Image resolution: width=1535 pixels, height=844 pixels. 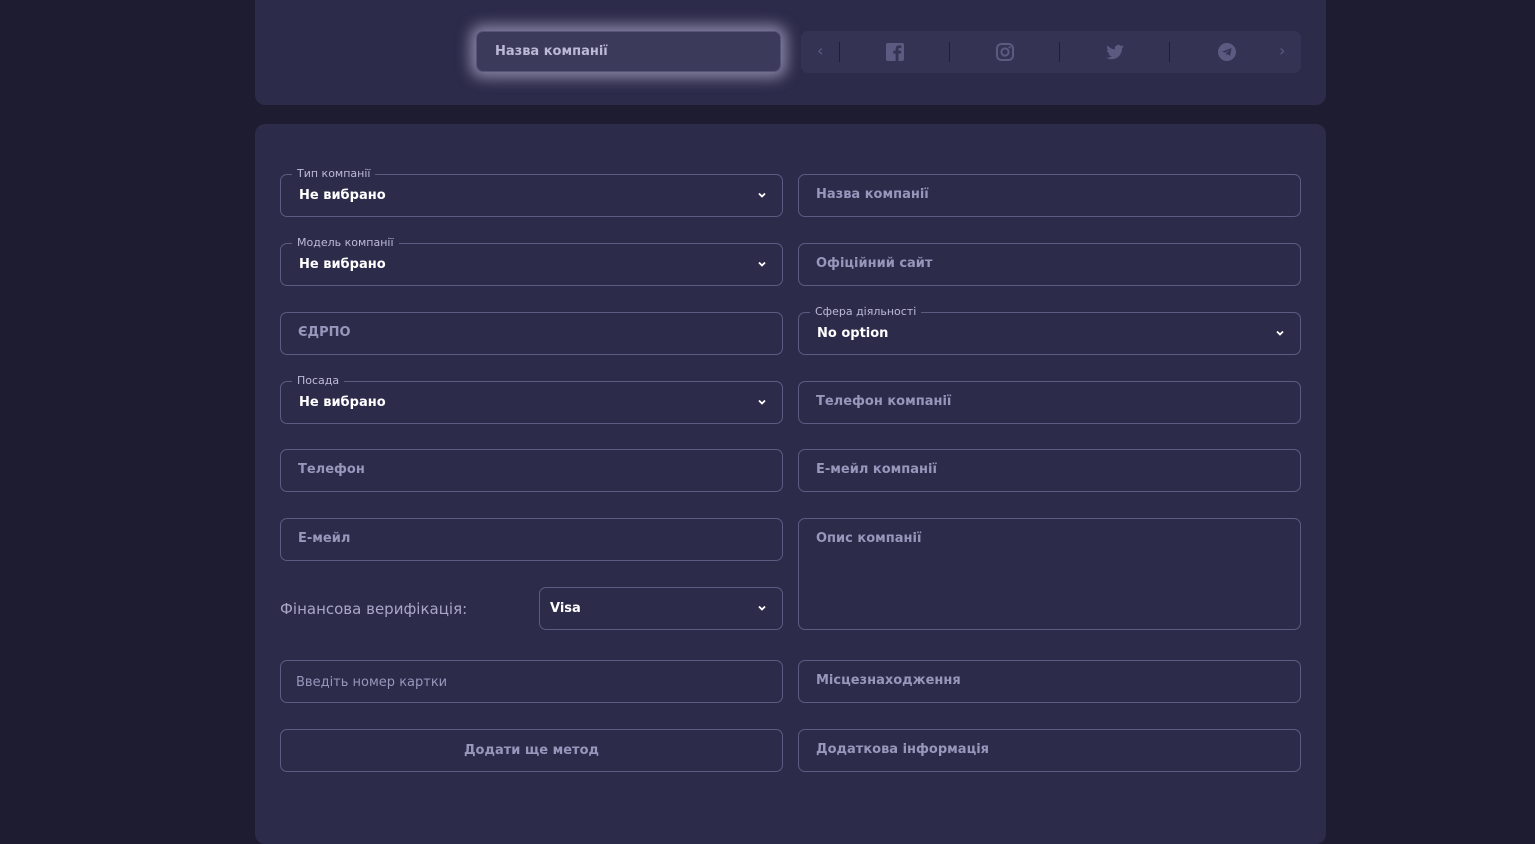 What do you see at coordinates (531, 681) in the screenshot?
I see `card-number-input: Введіть номер картки` at bounding box center [531, 681].